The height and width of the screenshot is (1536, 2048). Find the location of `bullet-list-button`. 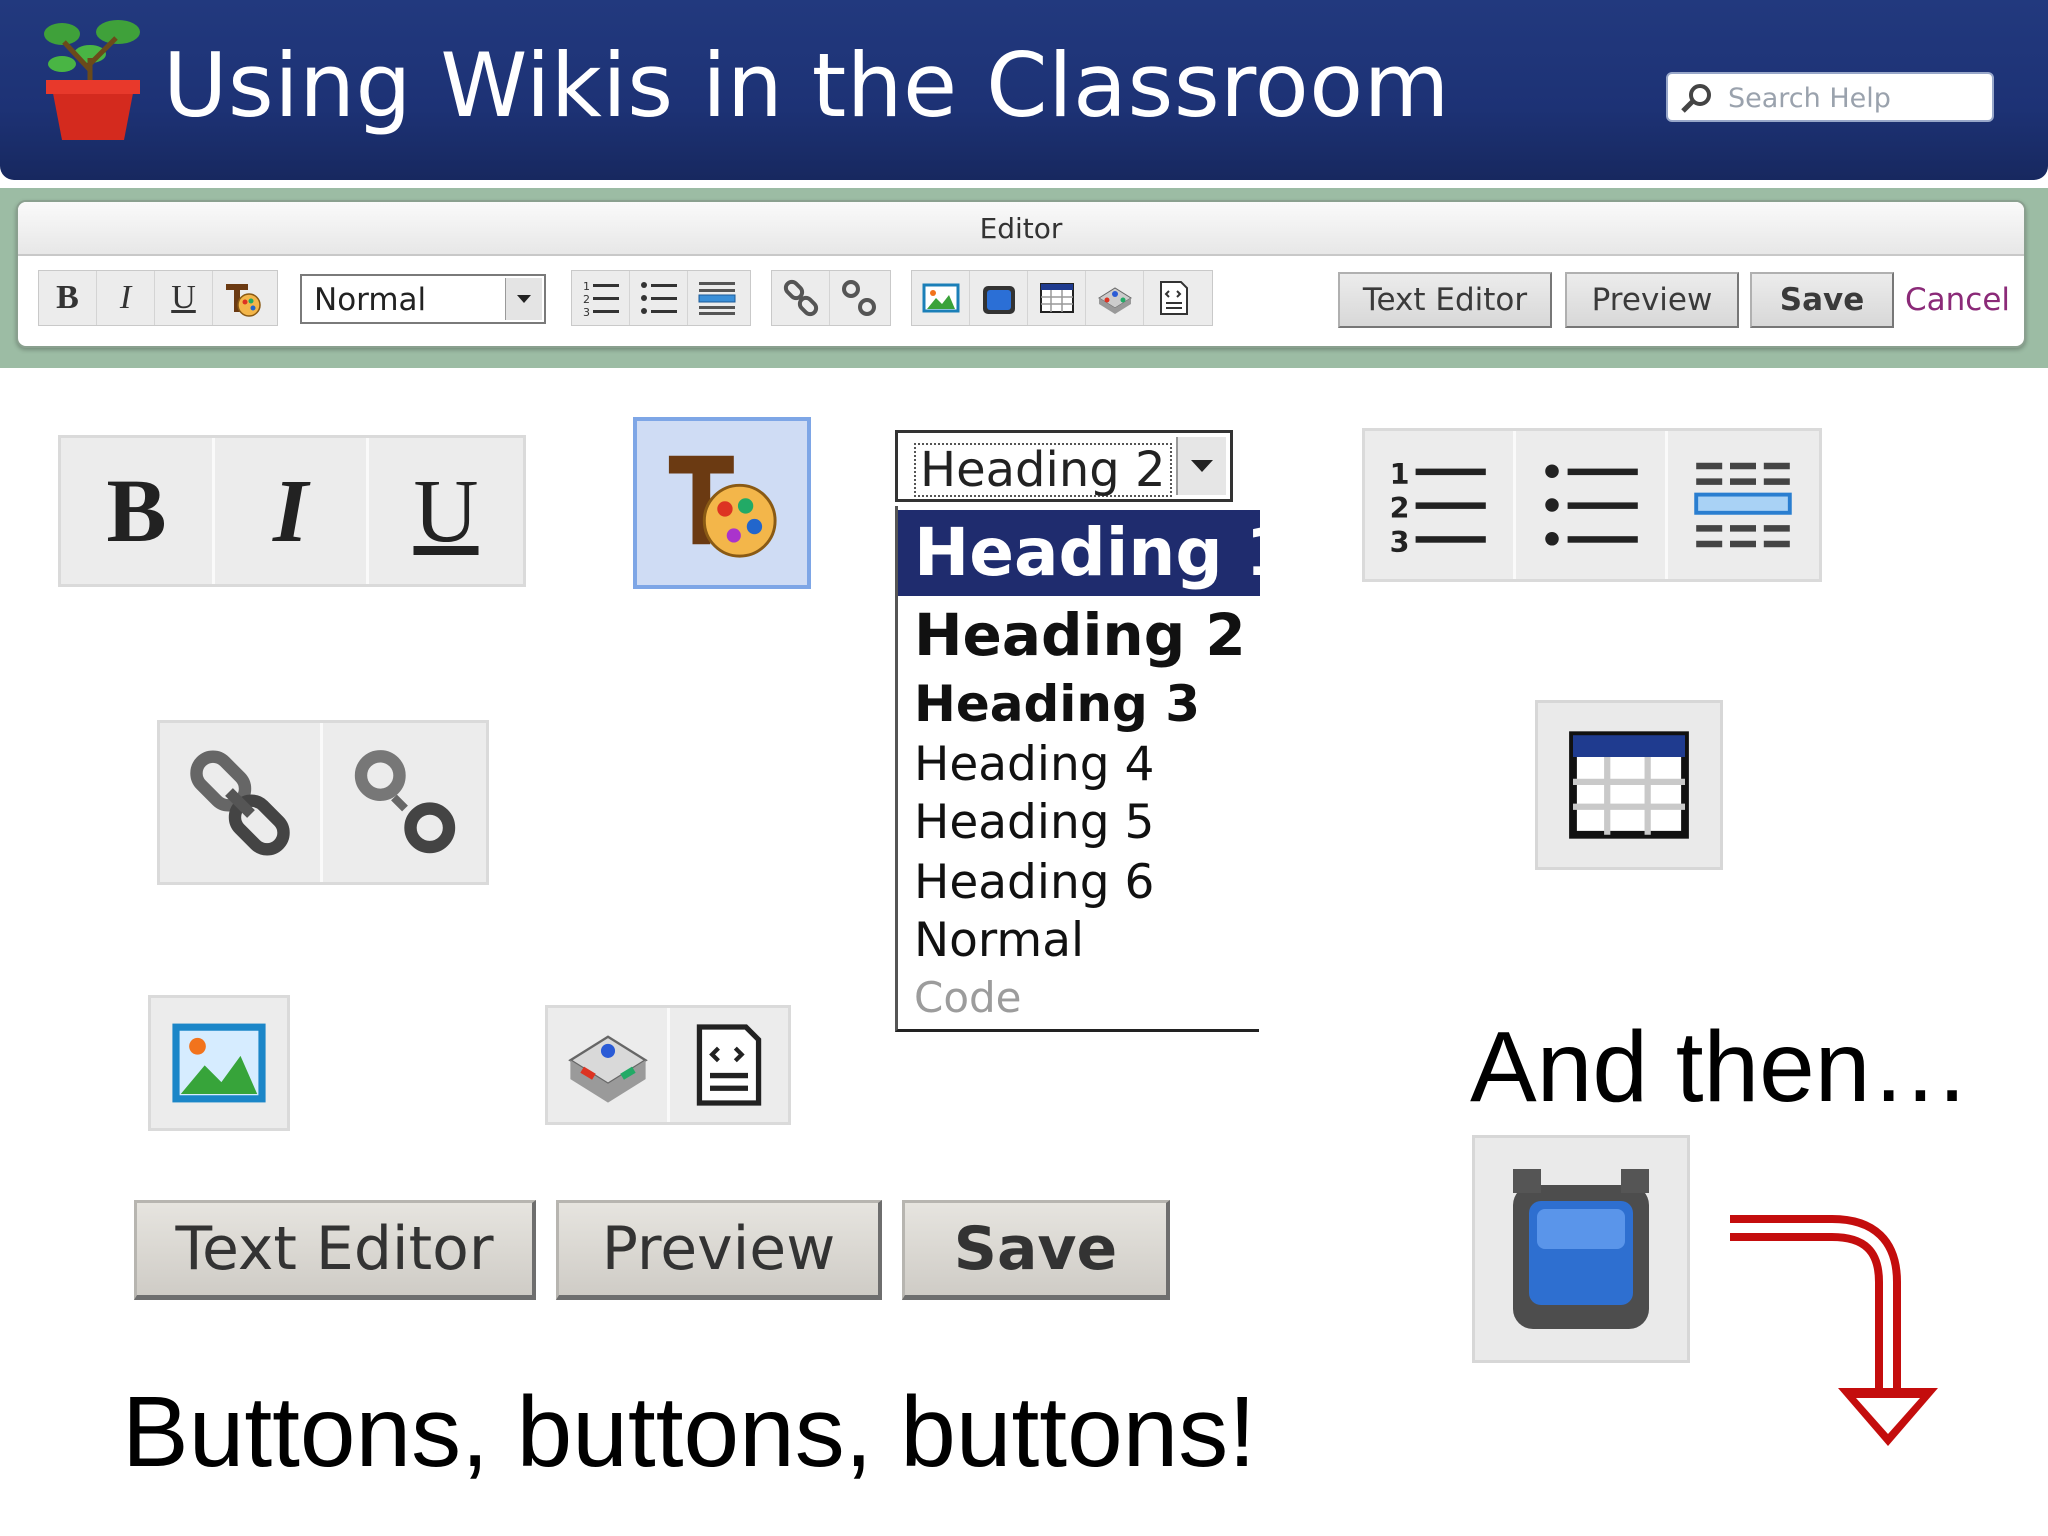

bullet-list-button is located at coordinates (659, 298).